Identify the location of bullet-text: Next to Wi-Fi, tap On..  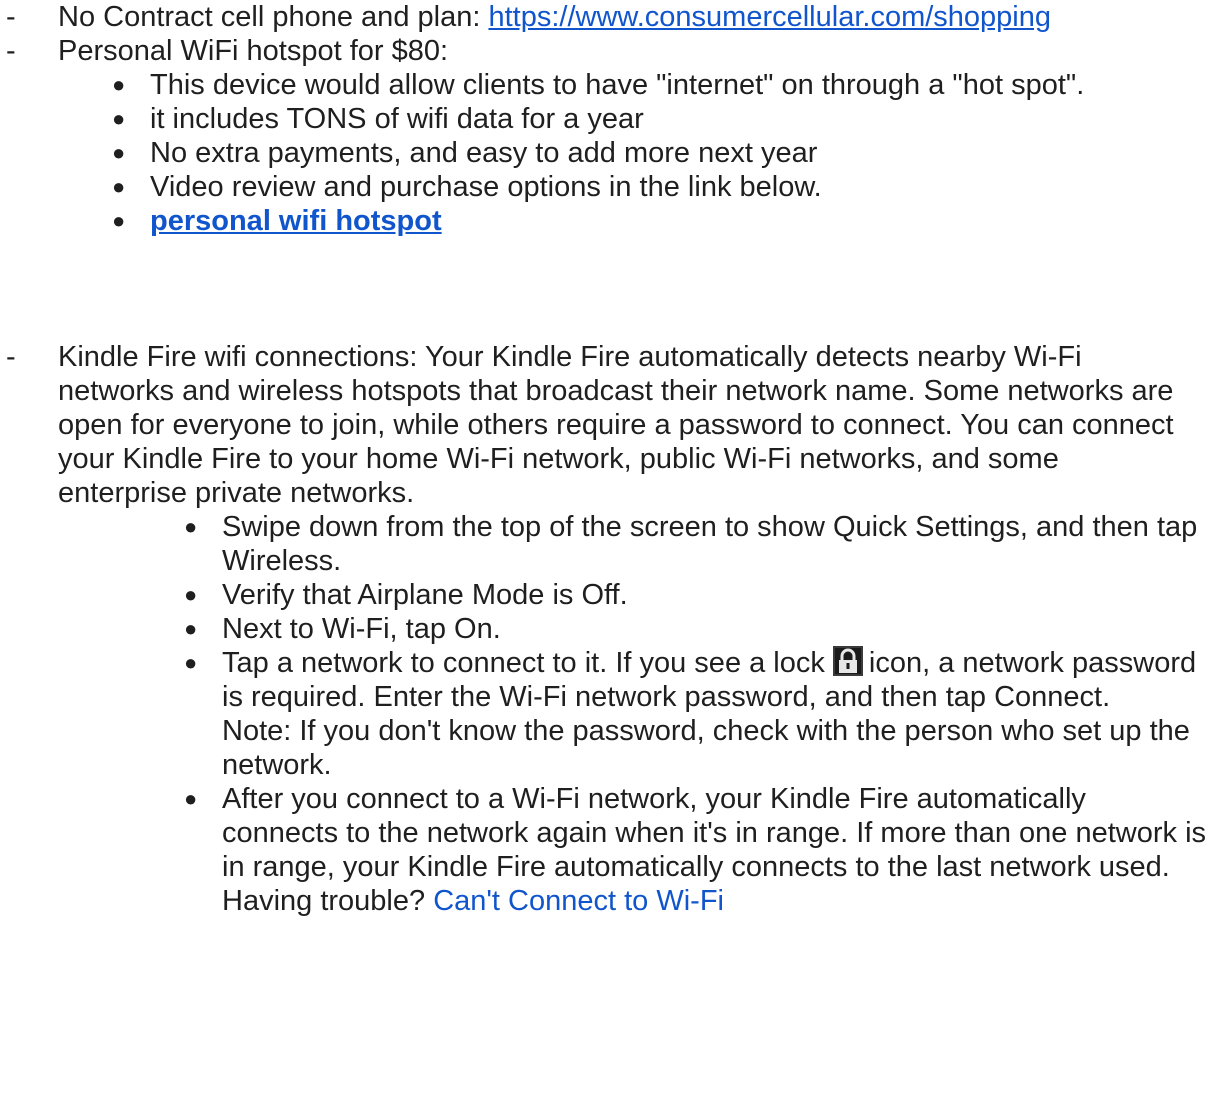
(361, 629).